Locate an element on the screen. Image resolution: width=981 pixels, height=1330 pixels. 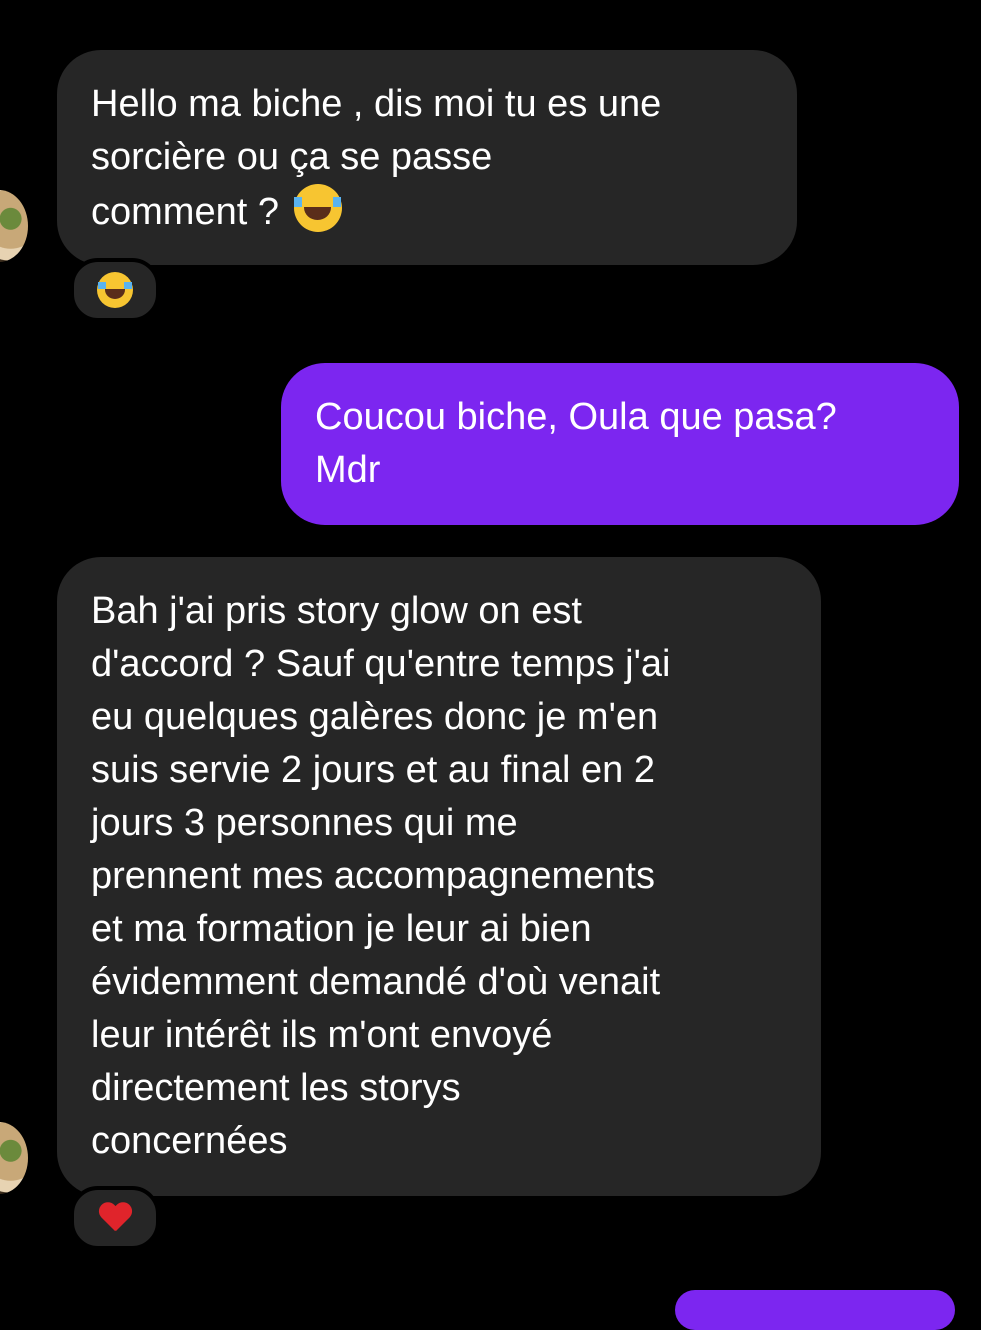
message-bubble-outgoing is located at coordinates (815, 1310).